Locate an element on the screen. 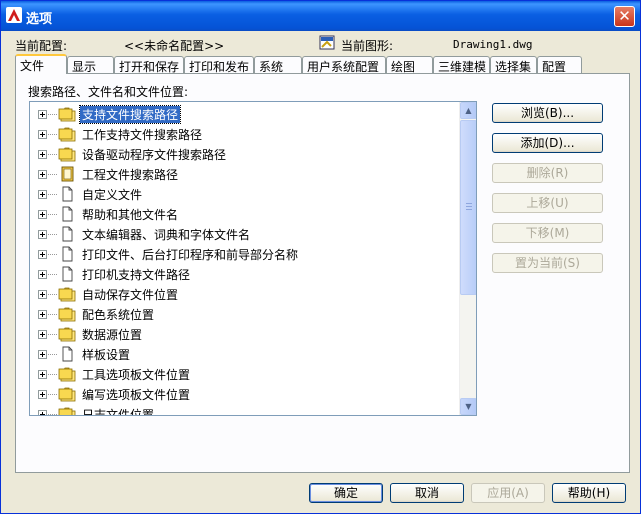  tree-item: 配色系统位置 is located at coordinates (244, 314).